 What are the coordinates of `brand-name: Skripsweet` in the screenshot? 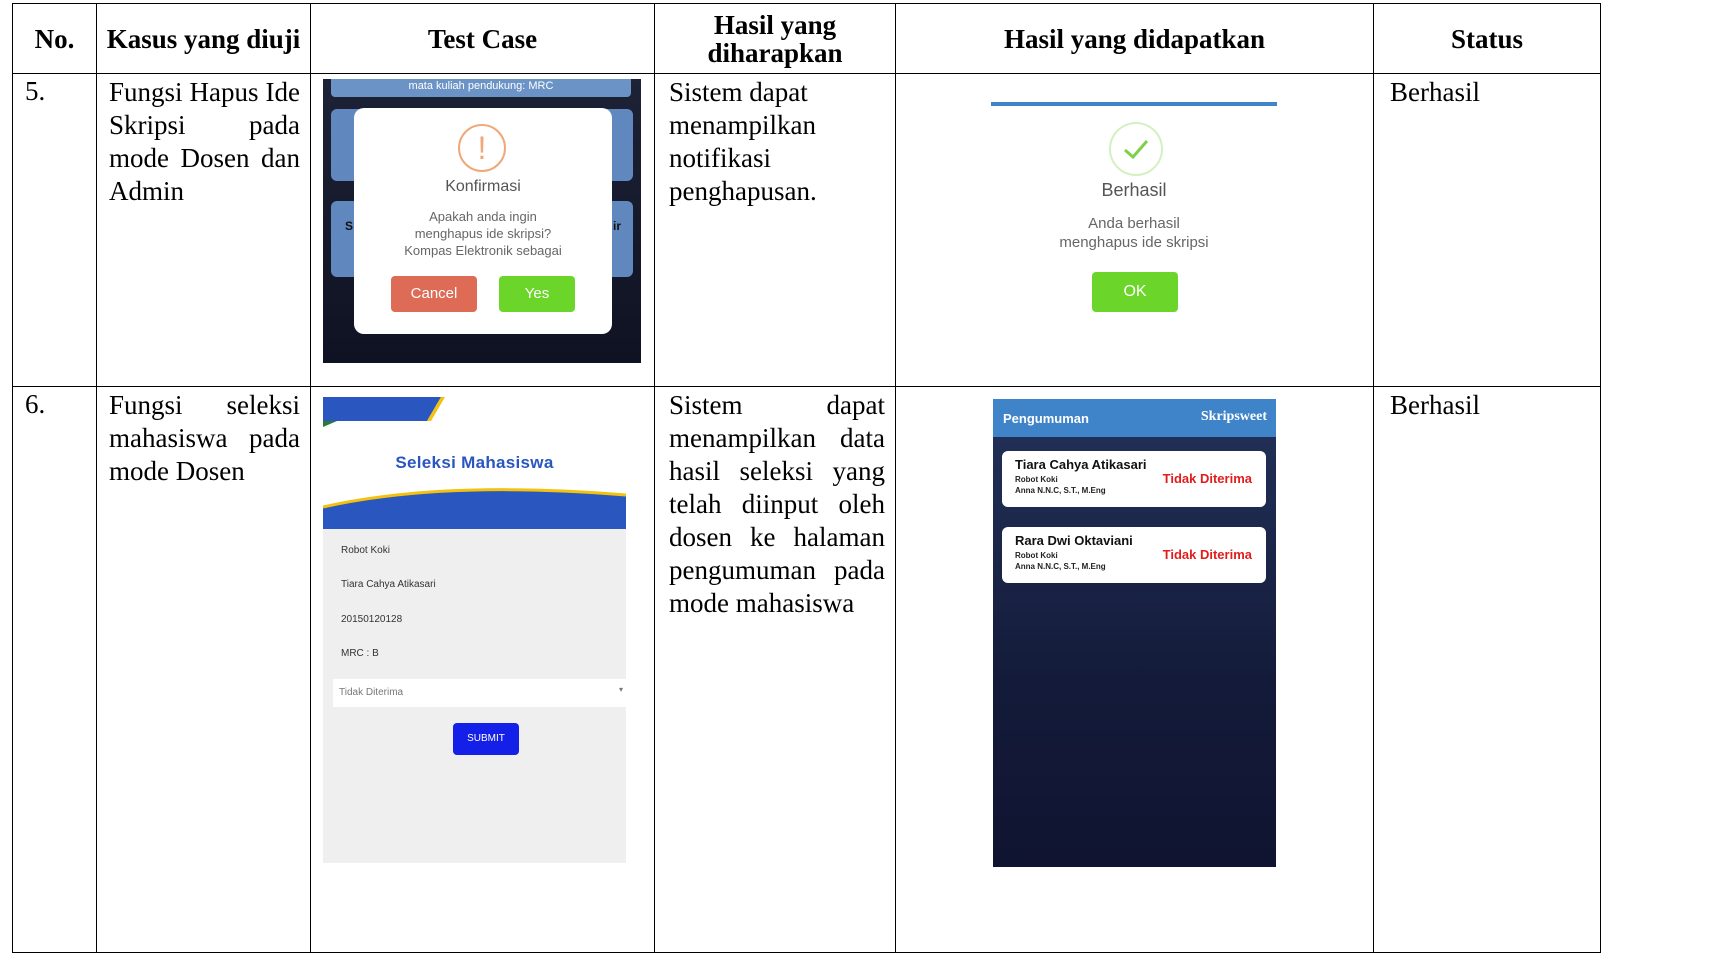 It's located at (1233, 416).